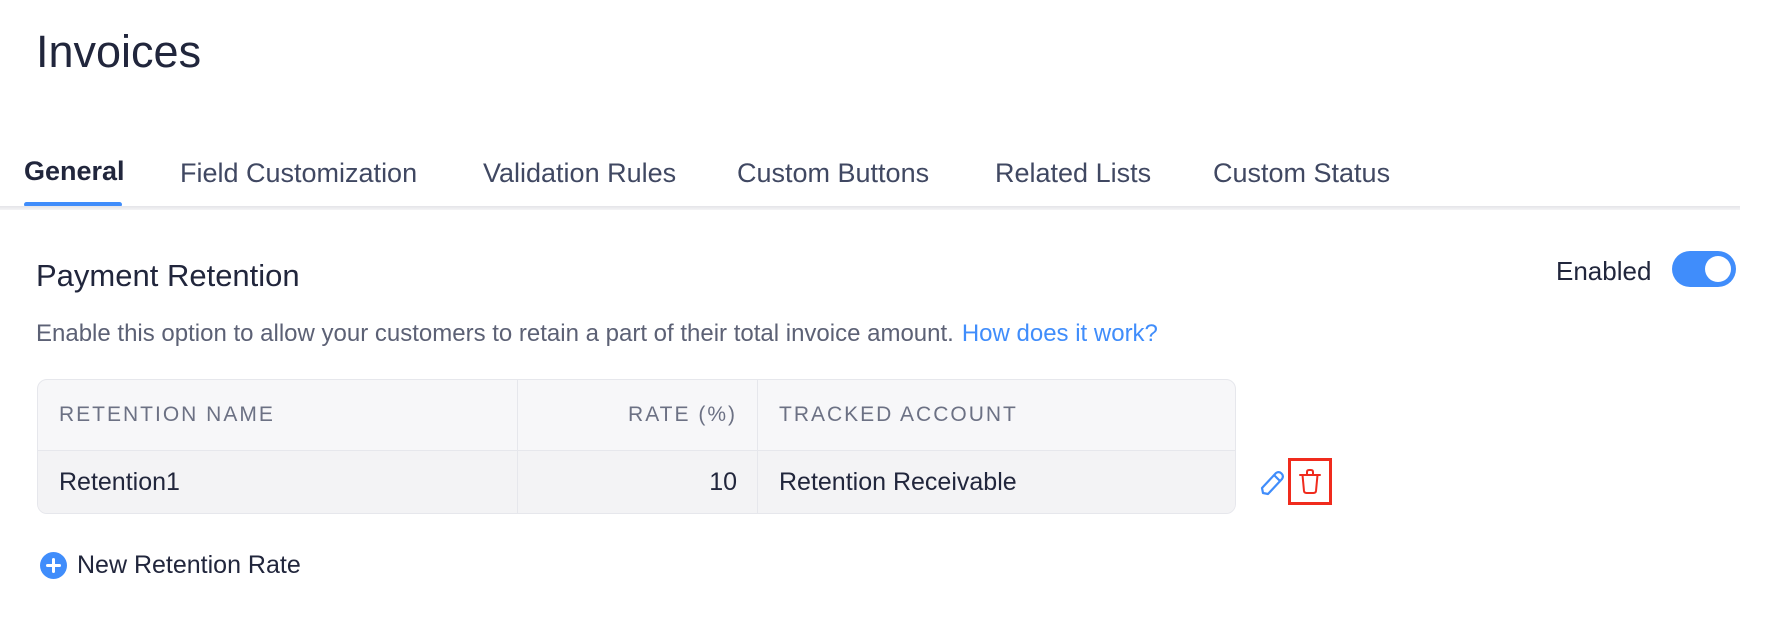  I want to click on new-retention-rate-label: New Retention Rate, so click(189, 565).